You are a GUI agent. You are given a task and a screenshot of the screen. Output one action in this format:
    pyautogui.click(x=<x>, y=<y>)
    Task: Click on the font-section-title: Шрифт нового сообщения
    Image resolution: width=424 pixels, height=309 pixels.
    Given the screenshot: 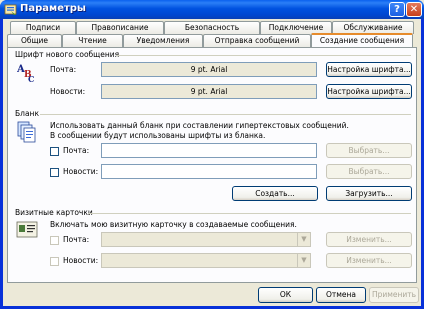 What is the action you would take?
    pyautogui.click(x=67, y=54)
    